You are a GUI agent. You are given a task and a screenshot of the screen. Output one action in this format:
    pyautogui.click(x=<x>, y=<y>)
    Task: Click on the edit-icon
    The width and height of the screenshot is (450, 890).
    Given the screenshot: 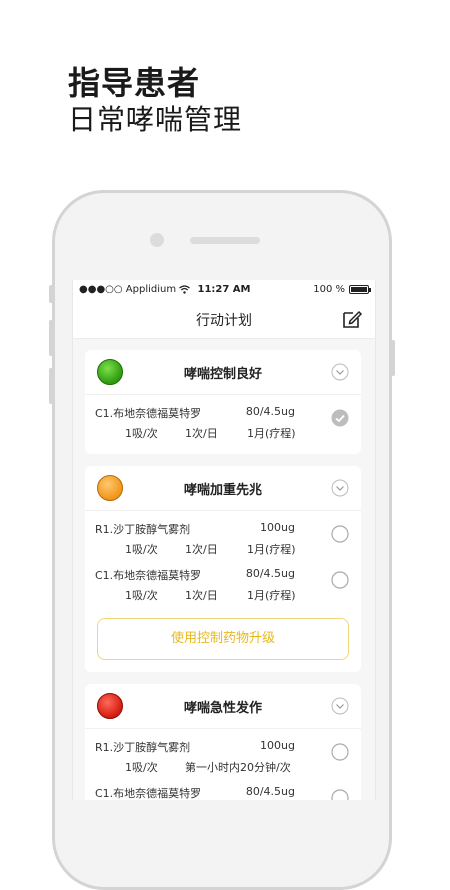 What is the action you would take?
    pyautogui.click(x=352, y=319)
    